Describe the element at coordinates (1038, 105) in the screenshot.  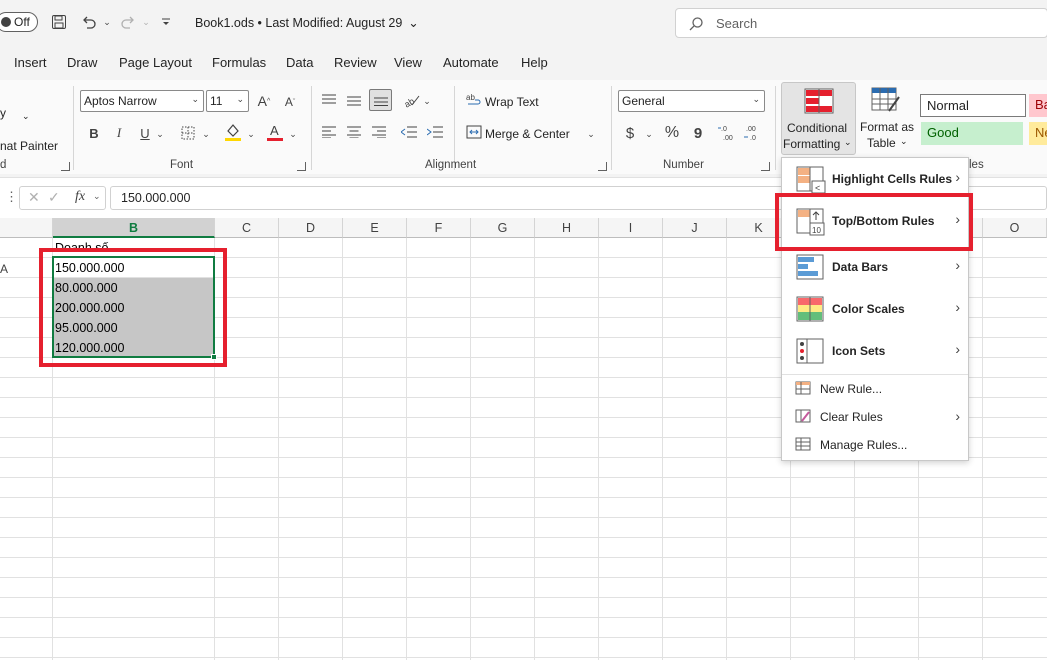
I see `style-bad: Ba` at that location.